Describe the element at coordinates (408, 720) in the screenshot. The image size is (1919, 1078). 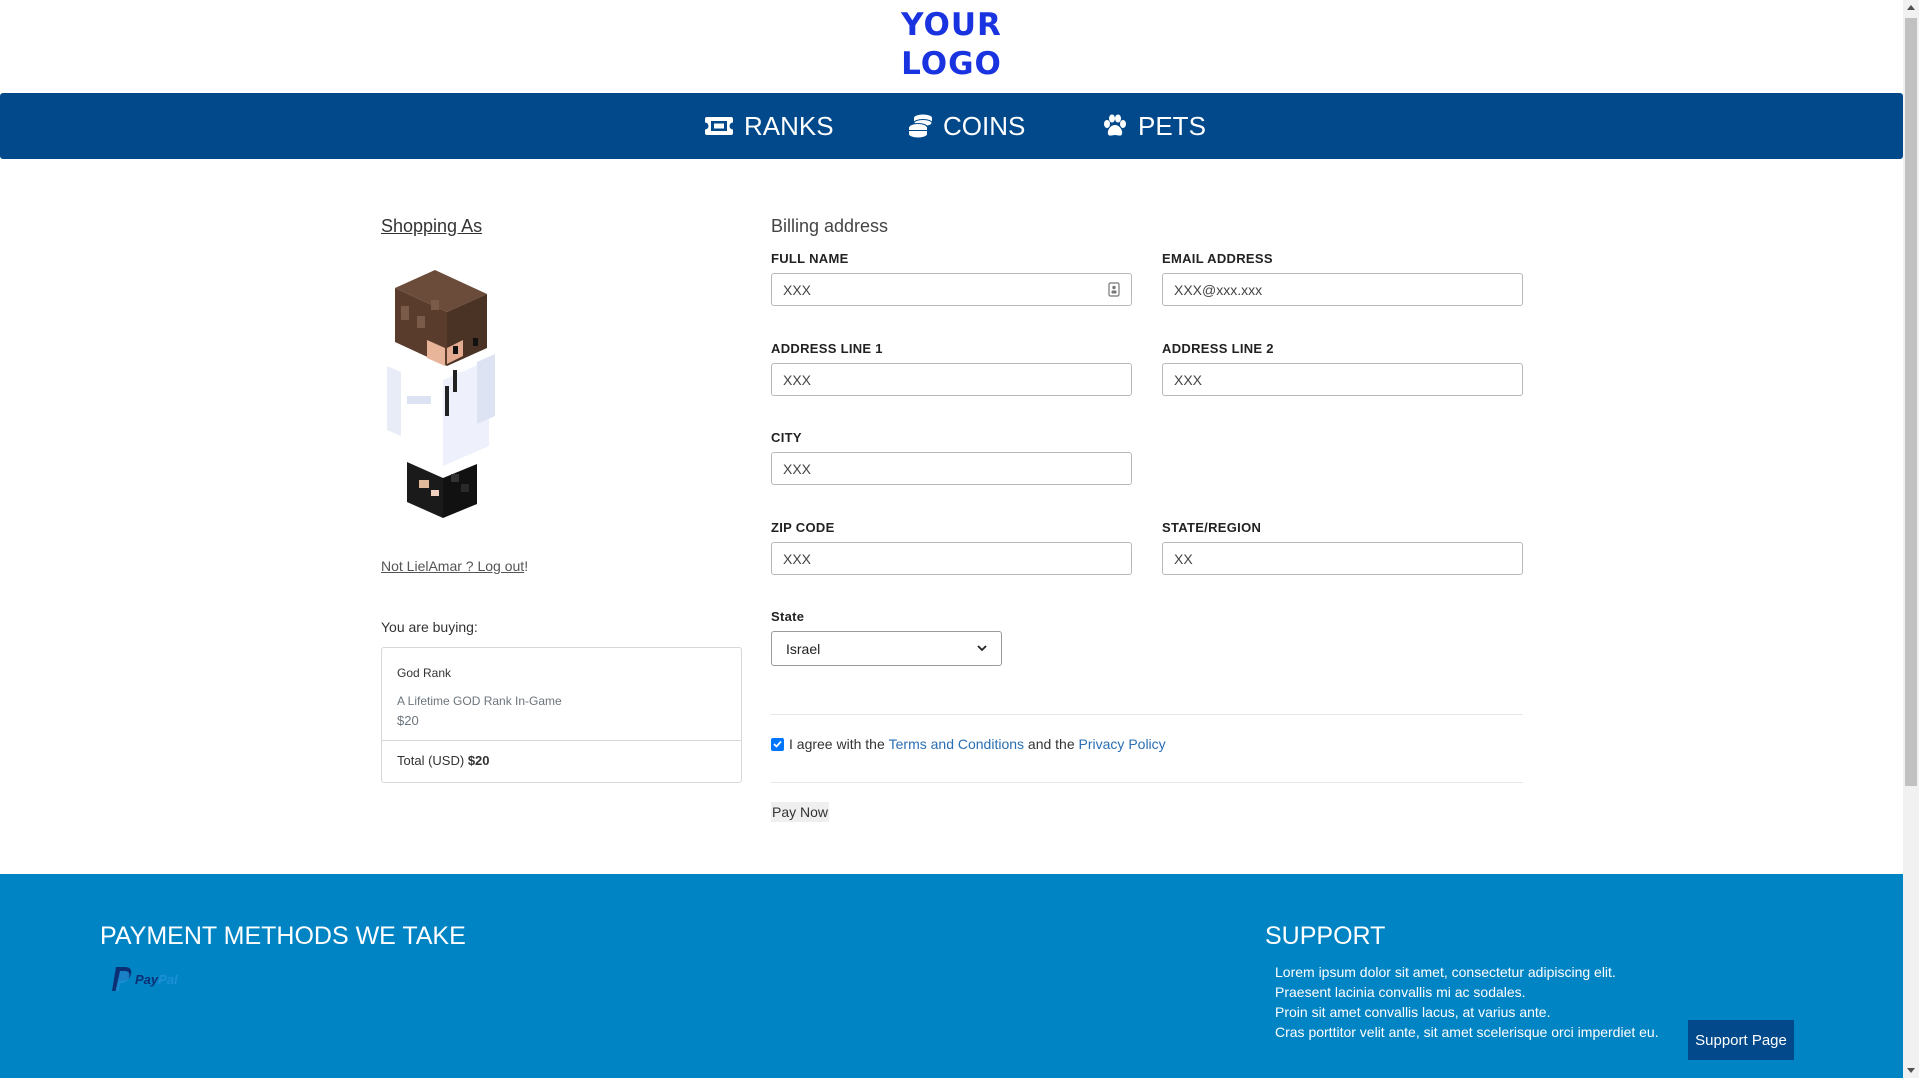
I see `cart-item-price: $20` at that location.